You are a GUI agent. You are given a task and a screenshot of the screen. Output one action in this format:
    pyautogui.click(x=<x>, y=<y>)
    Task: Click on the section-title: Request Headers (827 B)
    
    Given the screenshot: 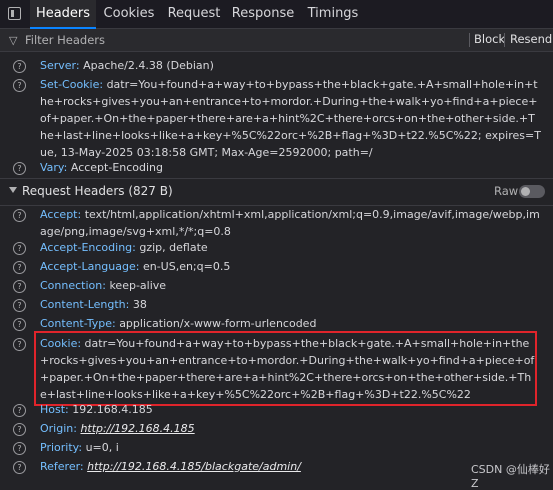 What is the action you would take?
    pyautogui.click(x=97, y=191)
    